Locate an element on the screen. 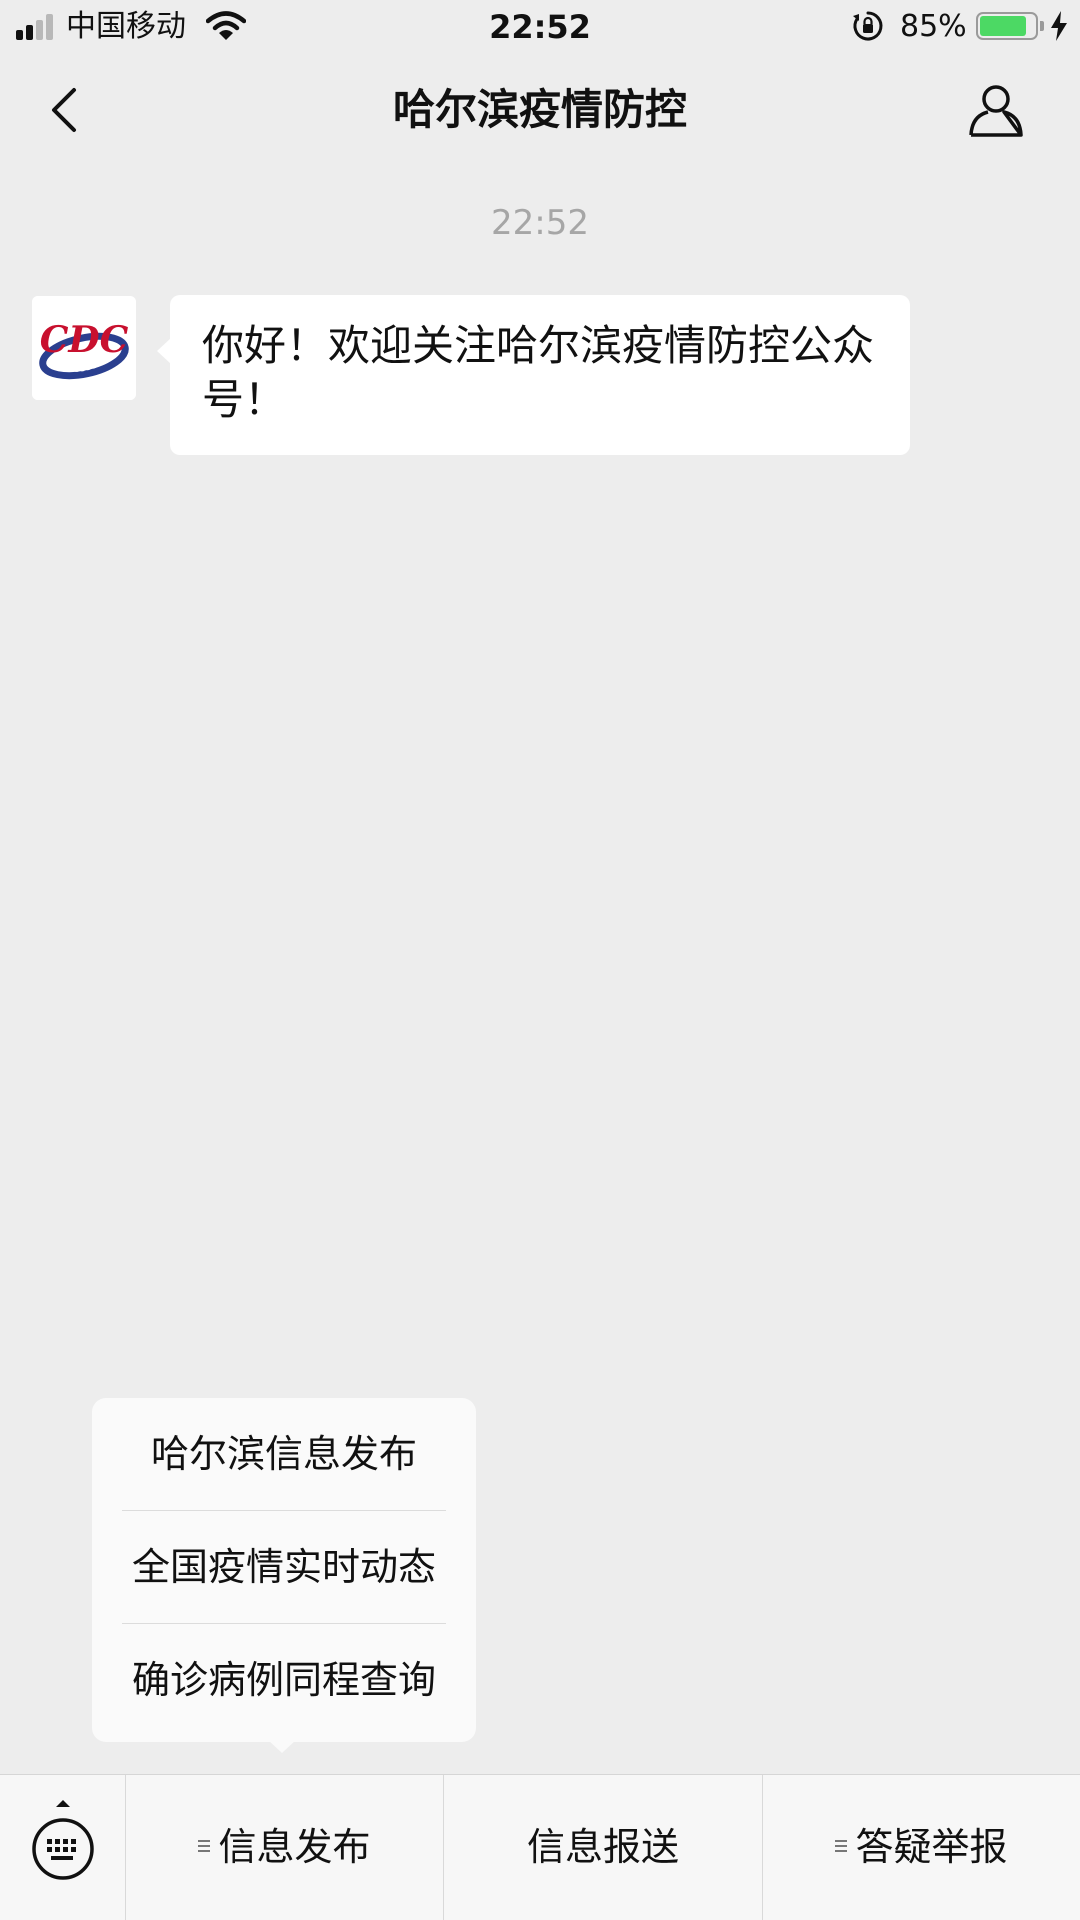 The image size is (1080, 1920). bottom-menu-bar: 信息发布 信息报送 答疑举报 is located at coordinates (540, 1847).